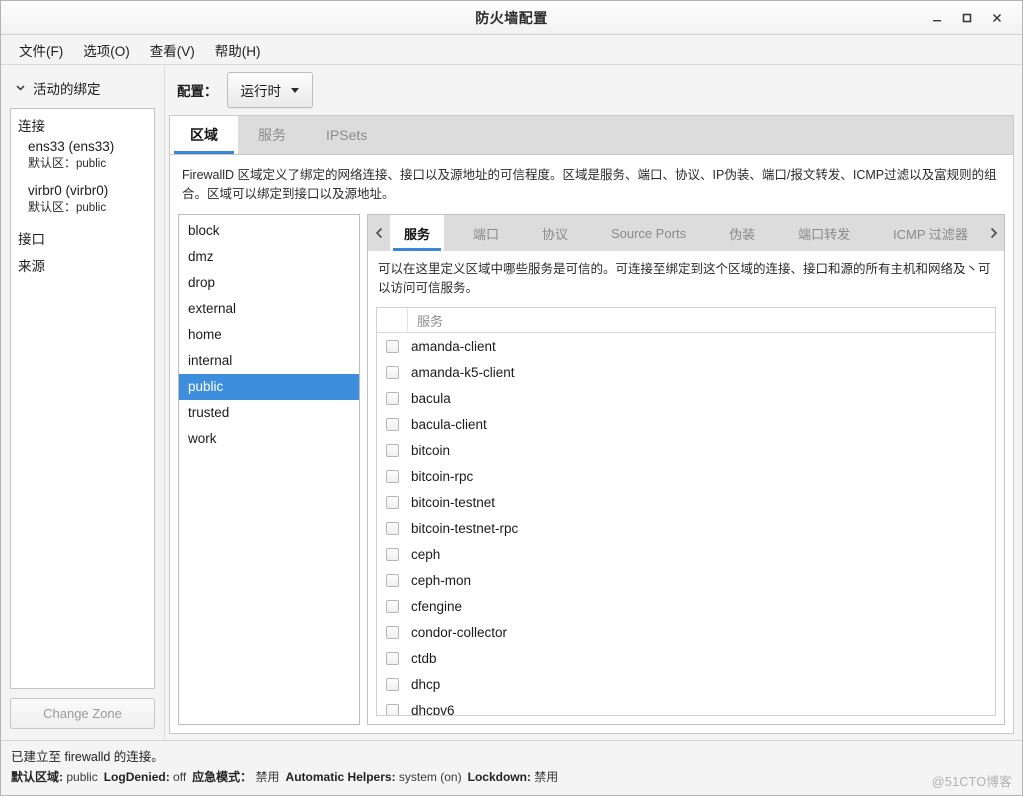 This screenshot has width=1023, height=796. I want to click on subtab-masquerade: 伪装, so click(742, 233).